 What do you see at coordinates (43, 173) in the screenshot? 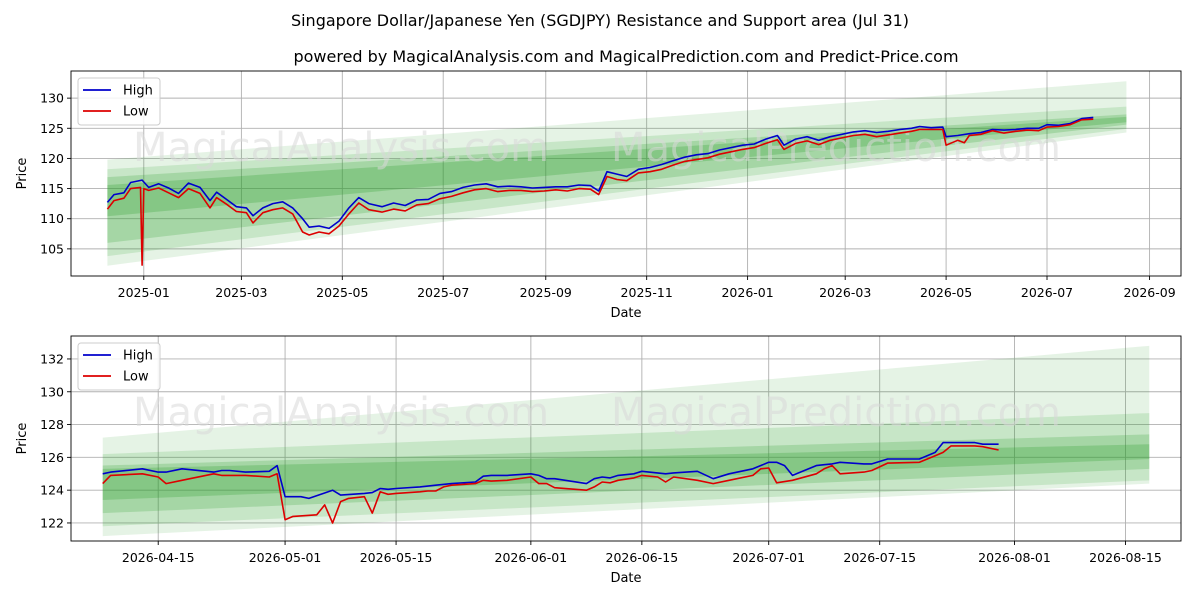
I see `y-axis: 105 110 115 120 125 130 Price` at bounding box center [43, 173].